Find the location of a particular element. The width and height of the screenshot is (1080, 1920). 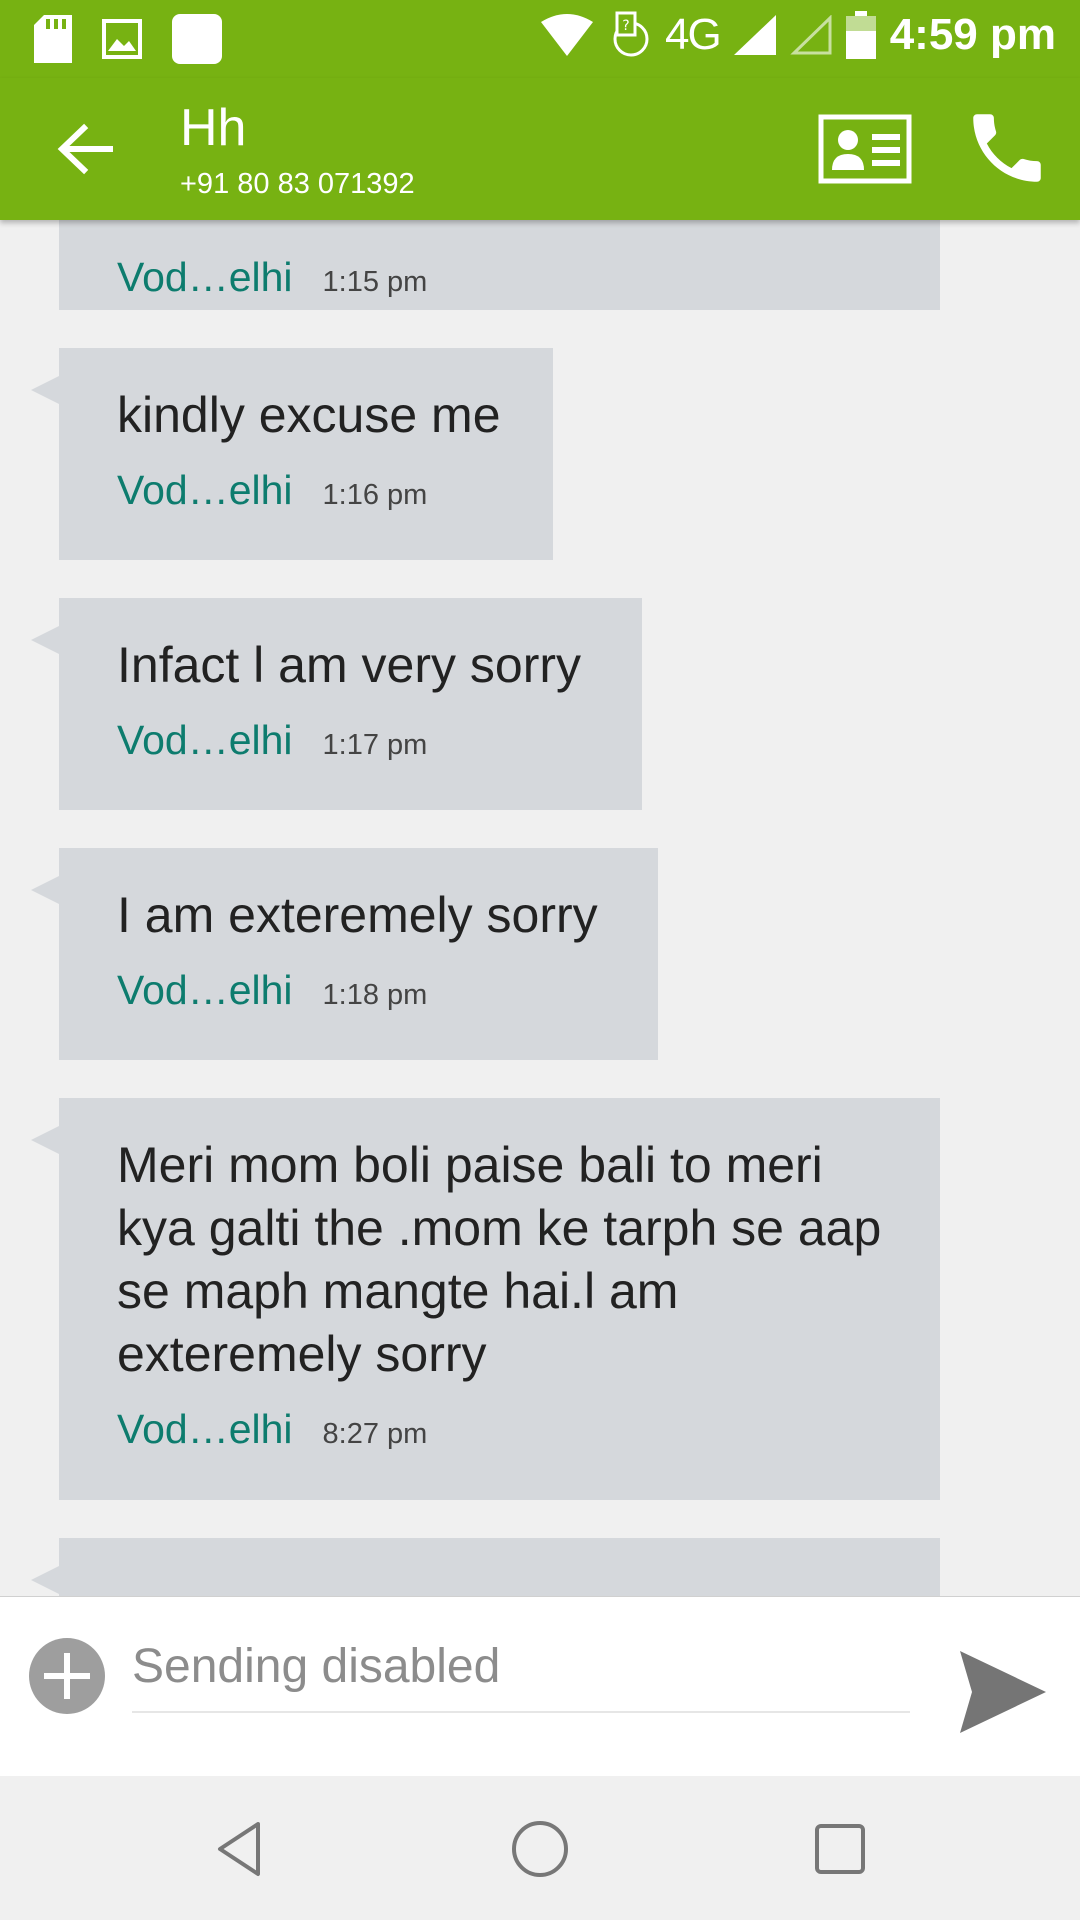

message-bubble: Vod…elhi 1:15 pm is located at coordinates (499, 265).